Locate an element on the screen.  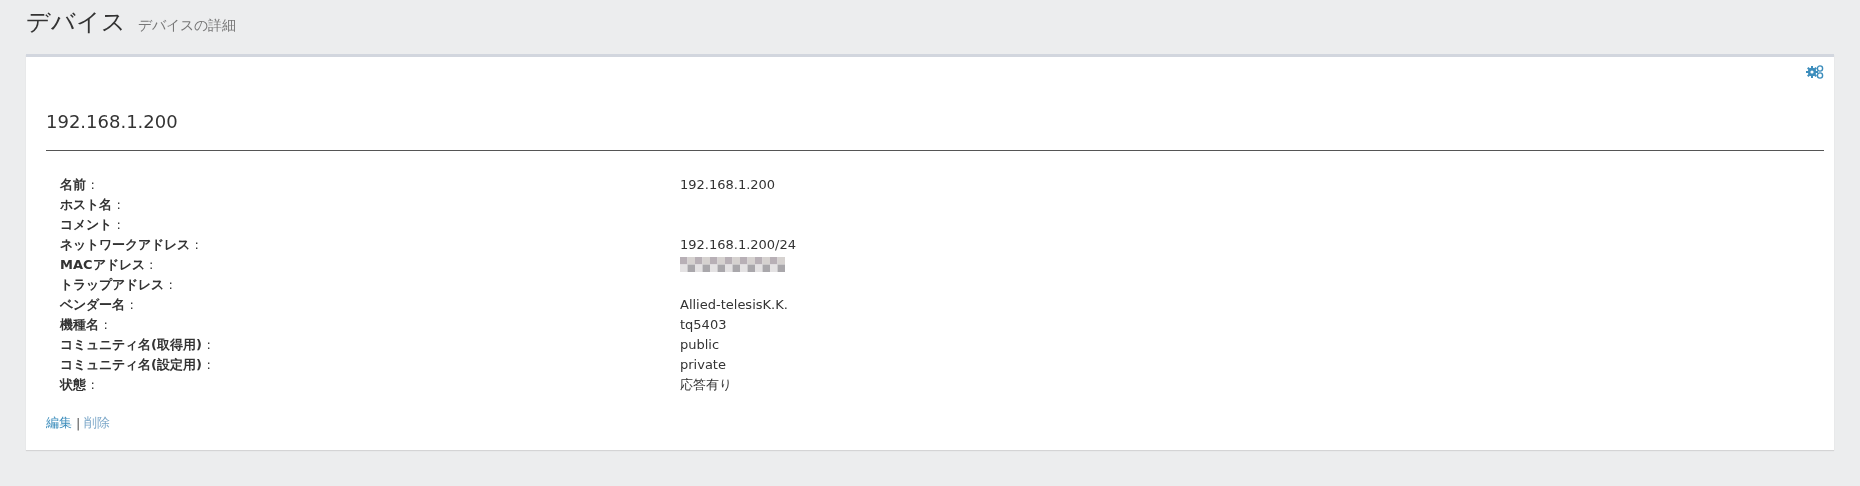
field-label: コメント : is located at coordinates (90, 225).